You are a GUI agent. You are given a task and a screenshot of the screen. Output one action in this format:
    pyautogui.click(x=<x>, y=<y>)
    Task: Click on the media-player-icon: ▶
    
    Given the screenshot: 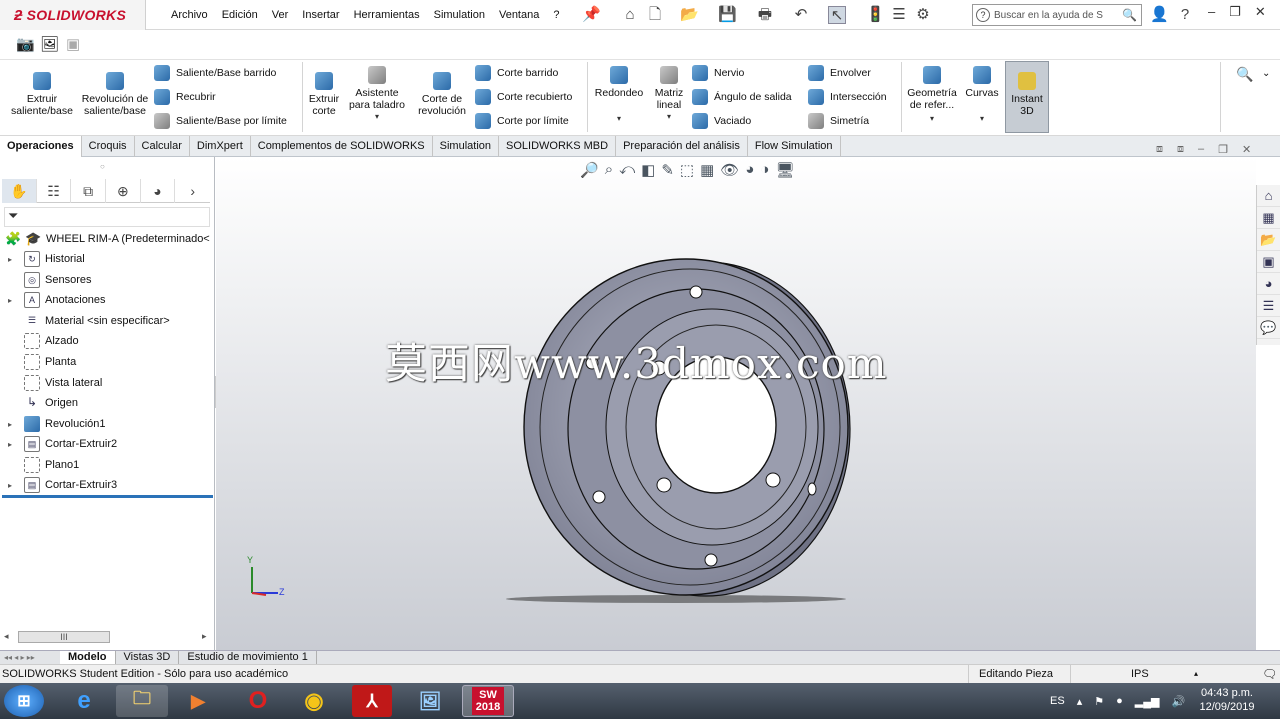 What is the action you would take?
    pyautogui.click(x=198, y=701)
    